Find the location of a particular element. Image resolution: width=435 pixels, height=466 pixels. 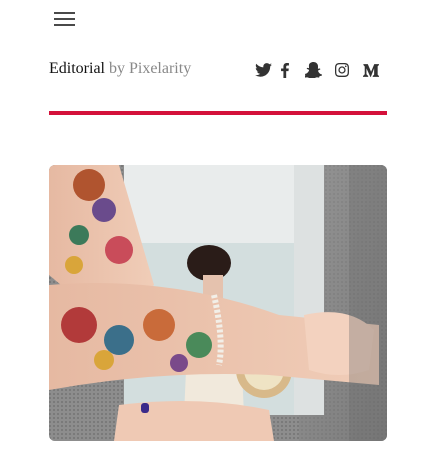

snapchat-link is located at coordinates (313, 70).